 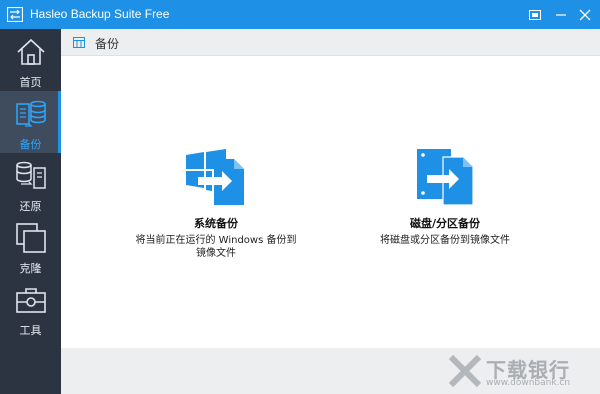 I want to click on card-title: 磁盘/分区备份, so click(x=445, y=223).